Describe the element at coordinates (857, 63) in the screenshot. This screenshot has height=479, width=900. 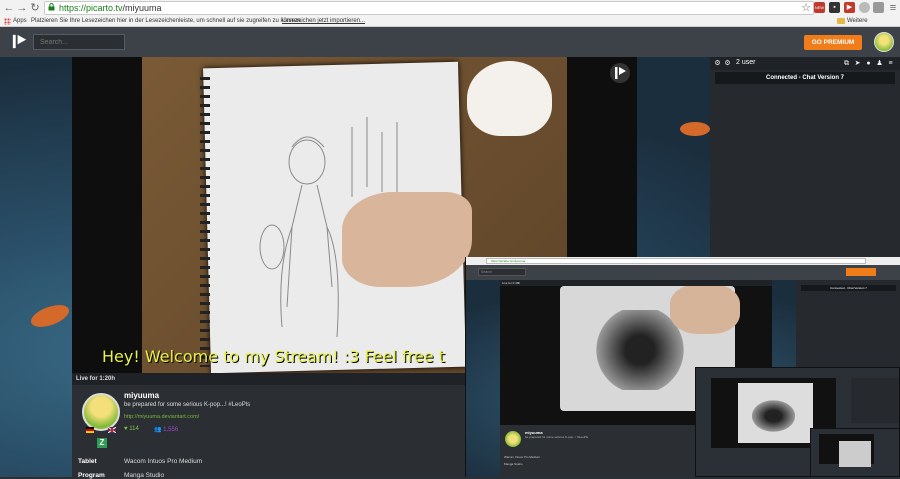
I see `send-icon: ➤` at that location.